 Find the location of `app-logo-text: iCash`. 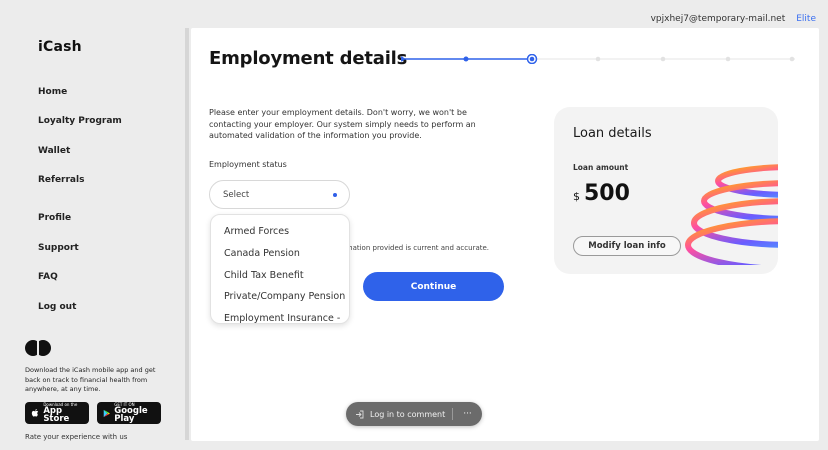

app-logo-text: iCash is located at coordinates (60, 47).